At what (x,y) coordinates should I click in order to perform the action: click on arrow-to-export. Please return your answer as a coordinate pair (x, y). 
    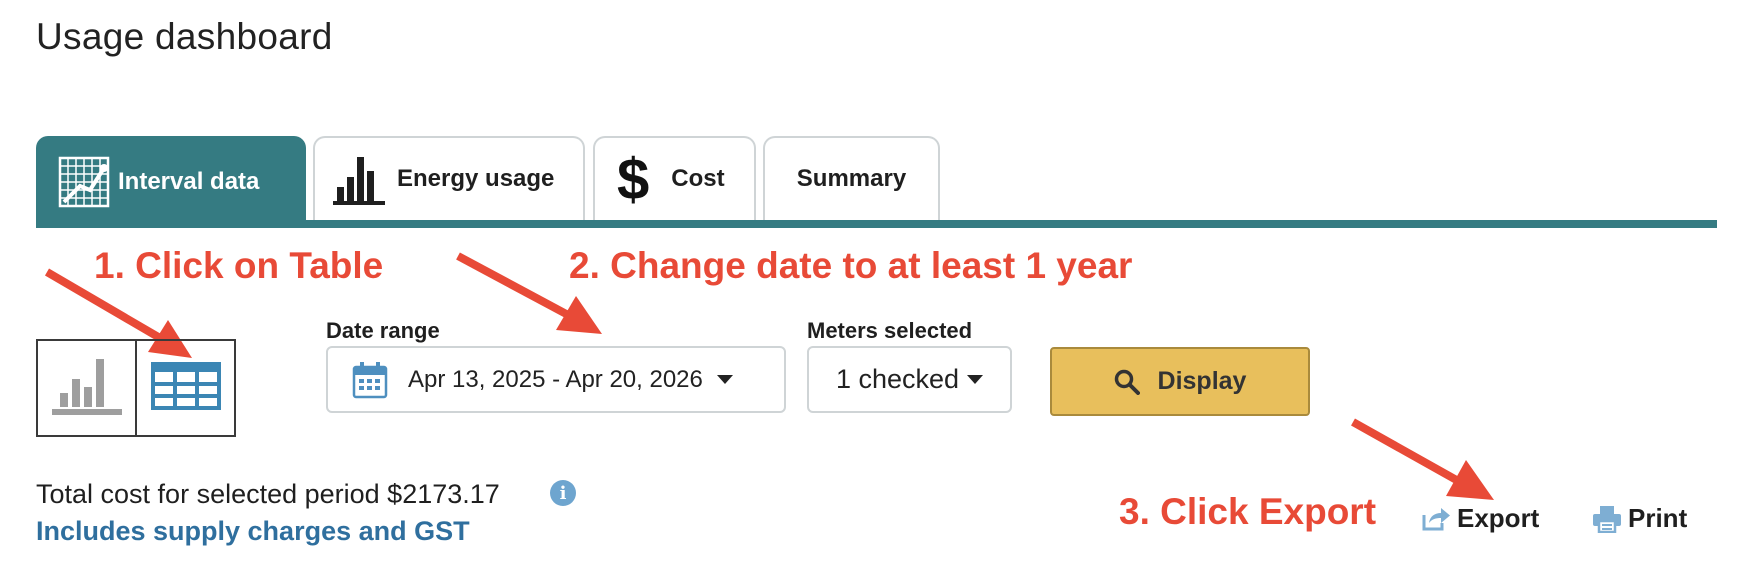
    Looking at the image, I should click on (1422, 459).